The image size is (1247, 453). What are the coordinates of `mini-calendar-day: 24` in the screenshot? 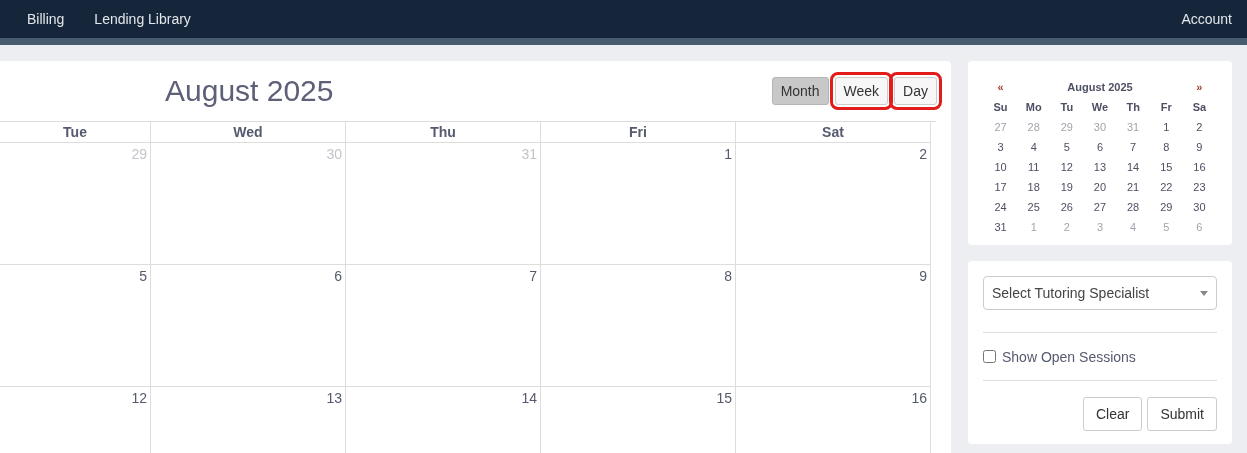 It's located at (1001, 207).